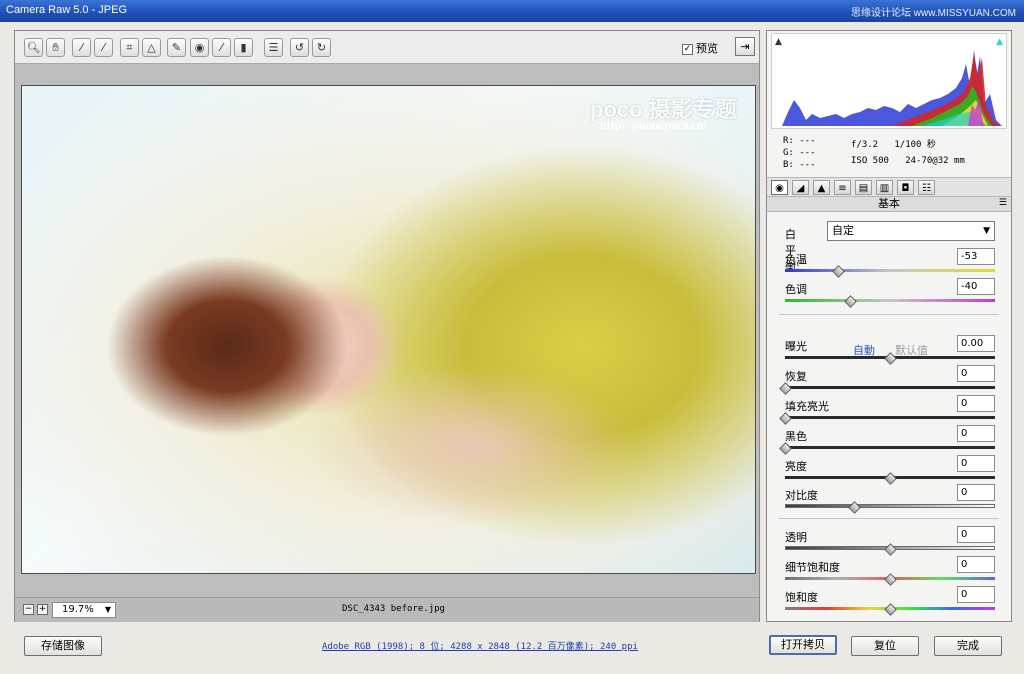 The height and width of the screenshot is (674, 1024). Describe the element at coordinates (890, 571) in the screenshot. I see `slider-vibrance: 细节饱和度 0` at that location.